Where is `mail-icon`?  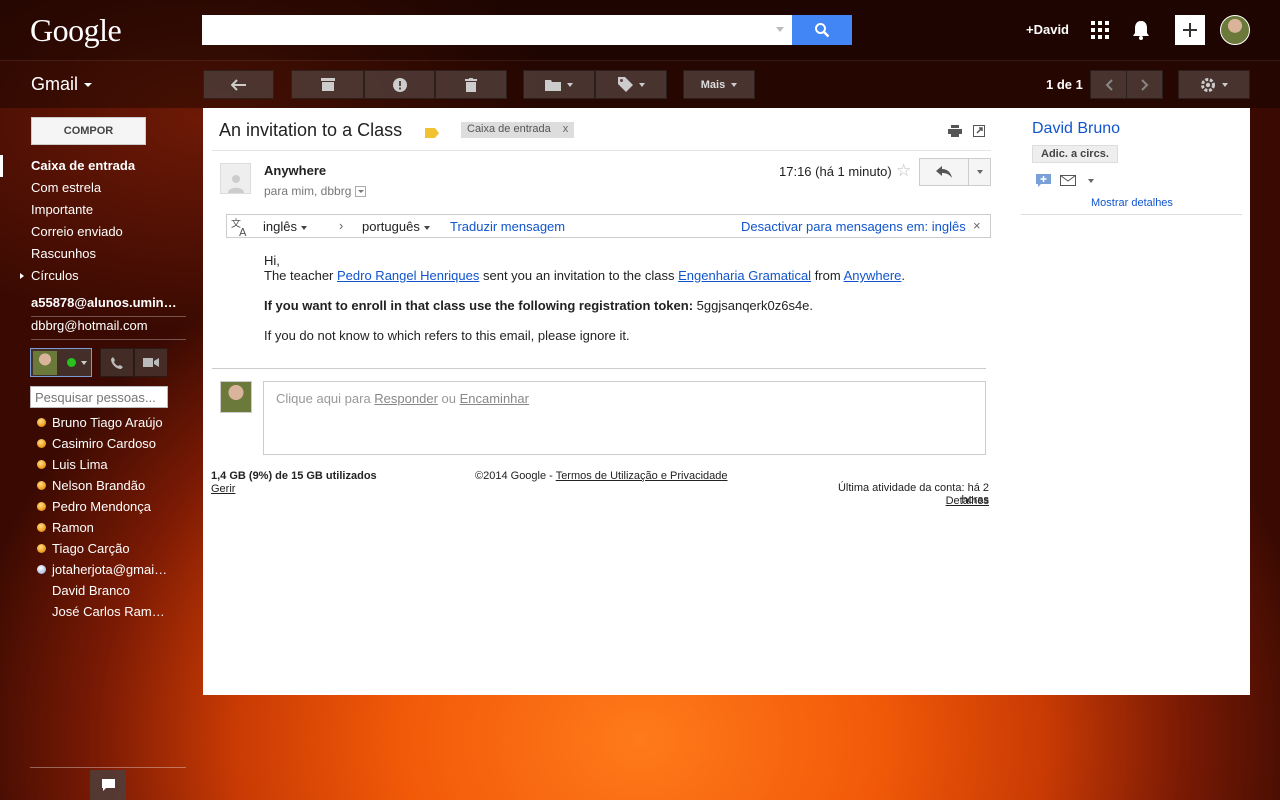 mail-icon is located at coordinates (1068, 181).